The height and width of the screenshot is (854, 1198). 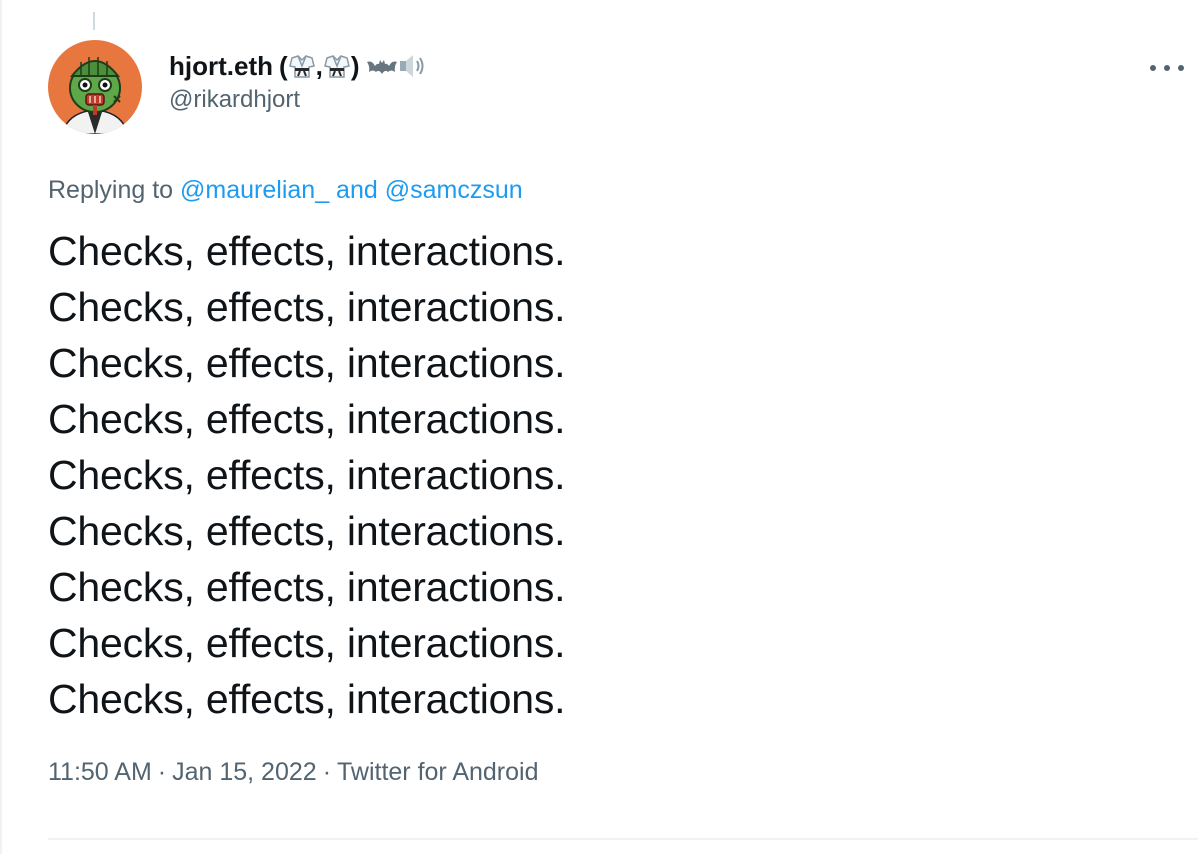 I want to click on replying-to: Replying to @maurelian_ and @samczsun, so click(x=623, y=190).